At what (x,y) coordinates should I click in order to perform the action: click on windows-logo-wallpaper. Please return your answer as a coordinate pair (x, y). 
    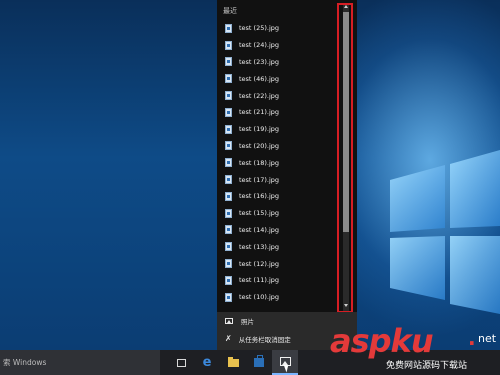
    Looking at the image, I should click on (445, 232).